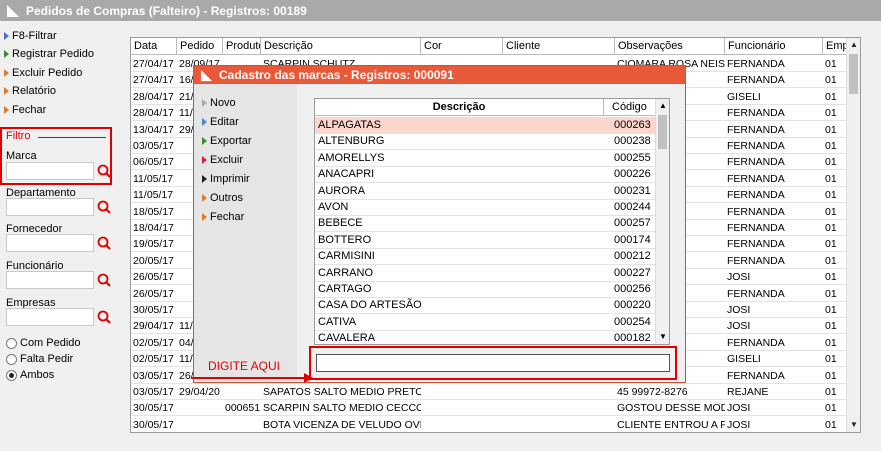 The height and width of the screenshot is (451, 881). Describe the element at coordinates (242, 46) in the screenshot. I see `col-header-produto: Produto` at that location.